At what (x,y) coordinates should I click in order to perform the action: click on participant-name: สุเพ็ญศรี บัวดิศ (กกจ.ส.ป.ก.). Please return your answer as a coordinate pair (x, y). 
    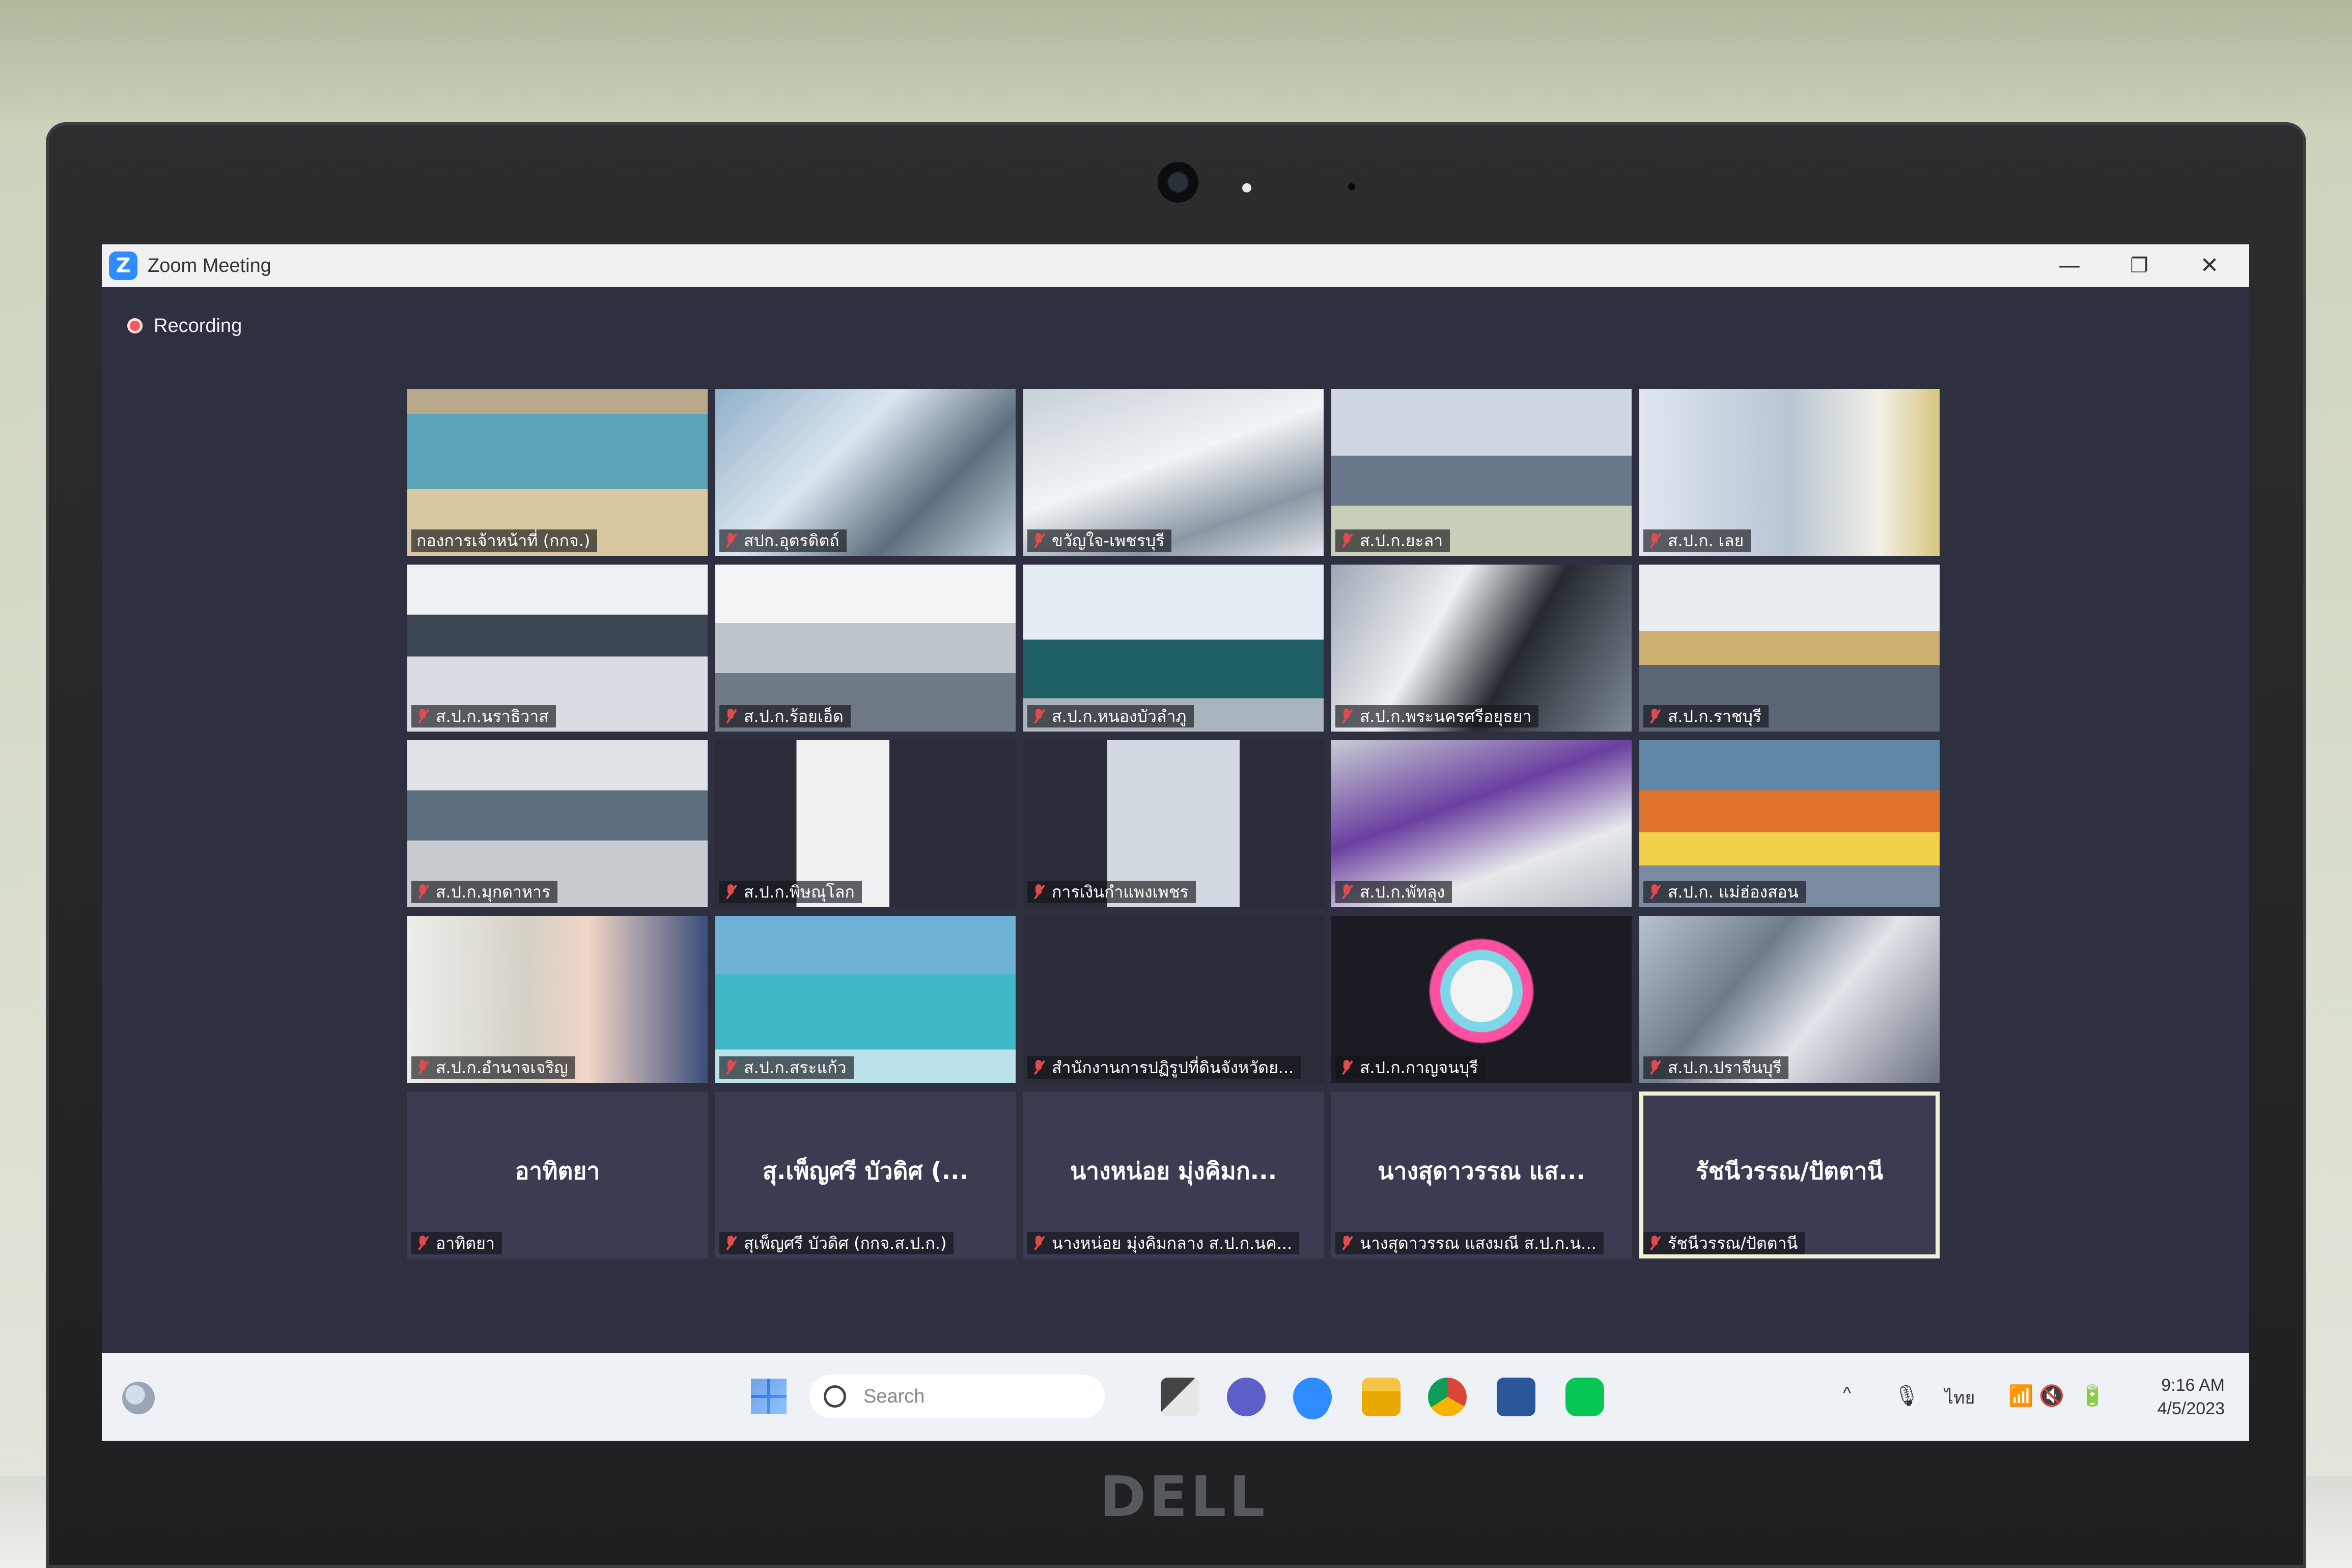
    Looking at the image, I should click on (845, 1243).